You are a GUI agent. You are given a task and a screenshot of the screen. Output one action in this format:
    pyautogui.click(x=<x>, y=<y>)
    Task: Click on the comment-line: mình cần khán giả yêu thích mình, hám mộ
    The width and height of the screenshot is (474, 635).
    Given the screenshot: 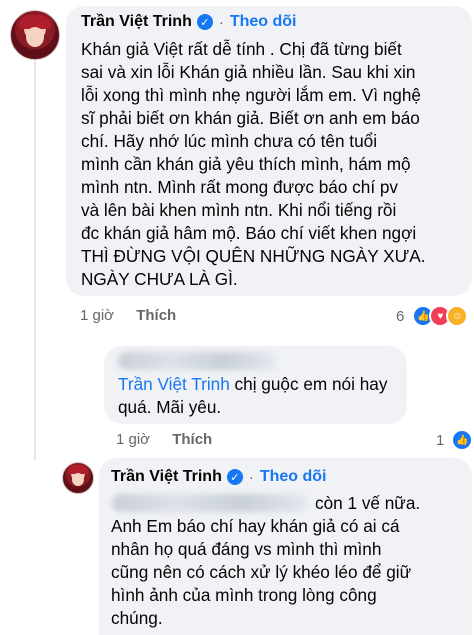 What is the action you would take?
    pyautogui.click(x=246, y=164)
    